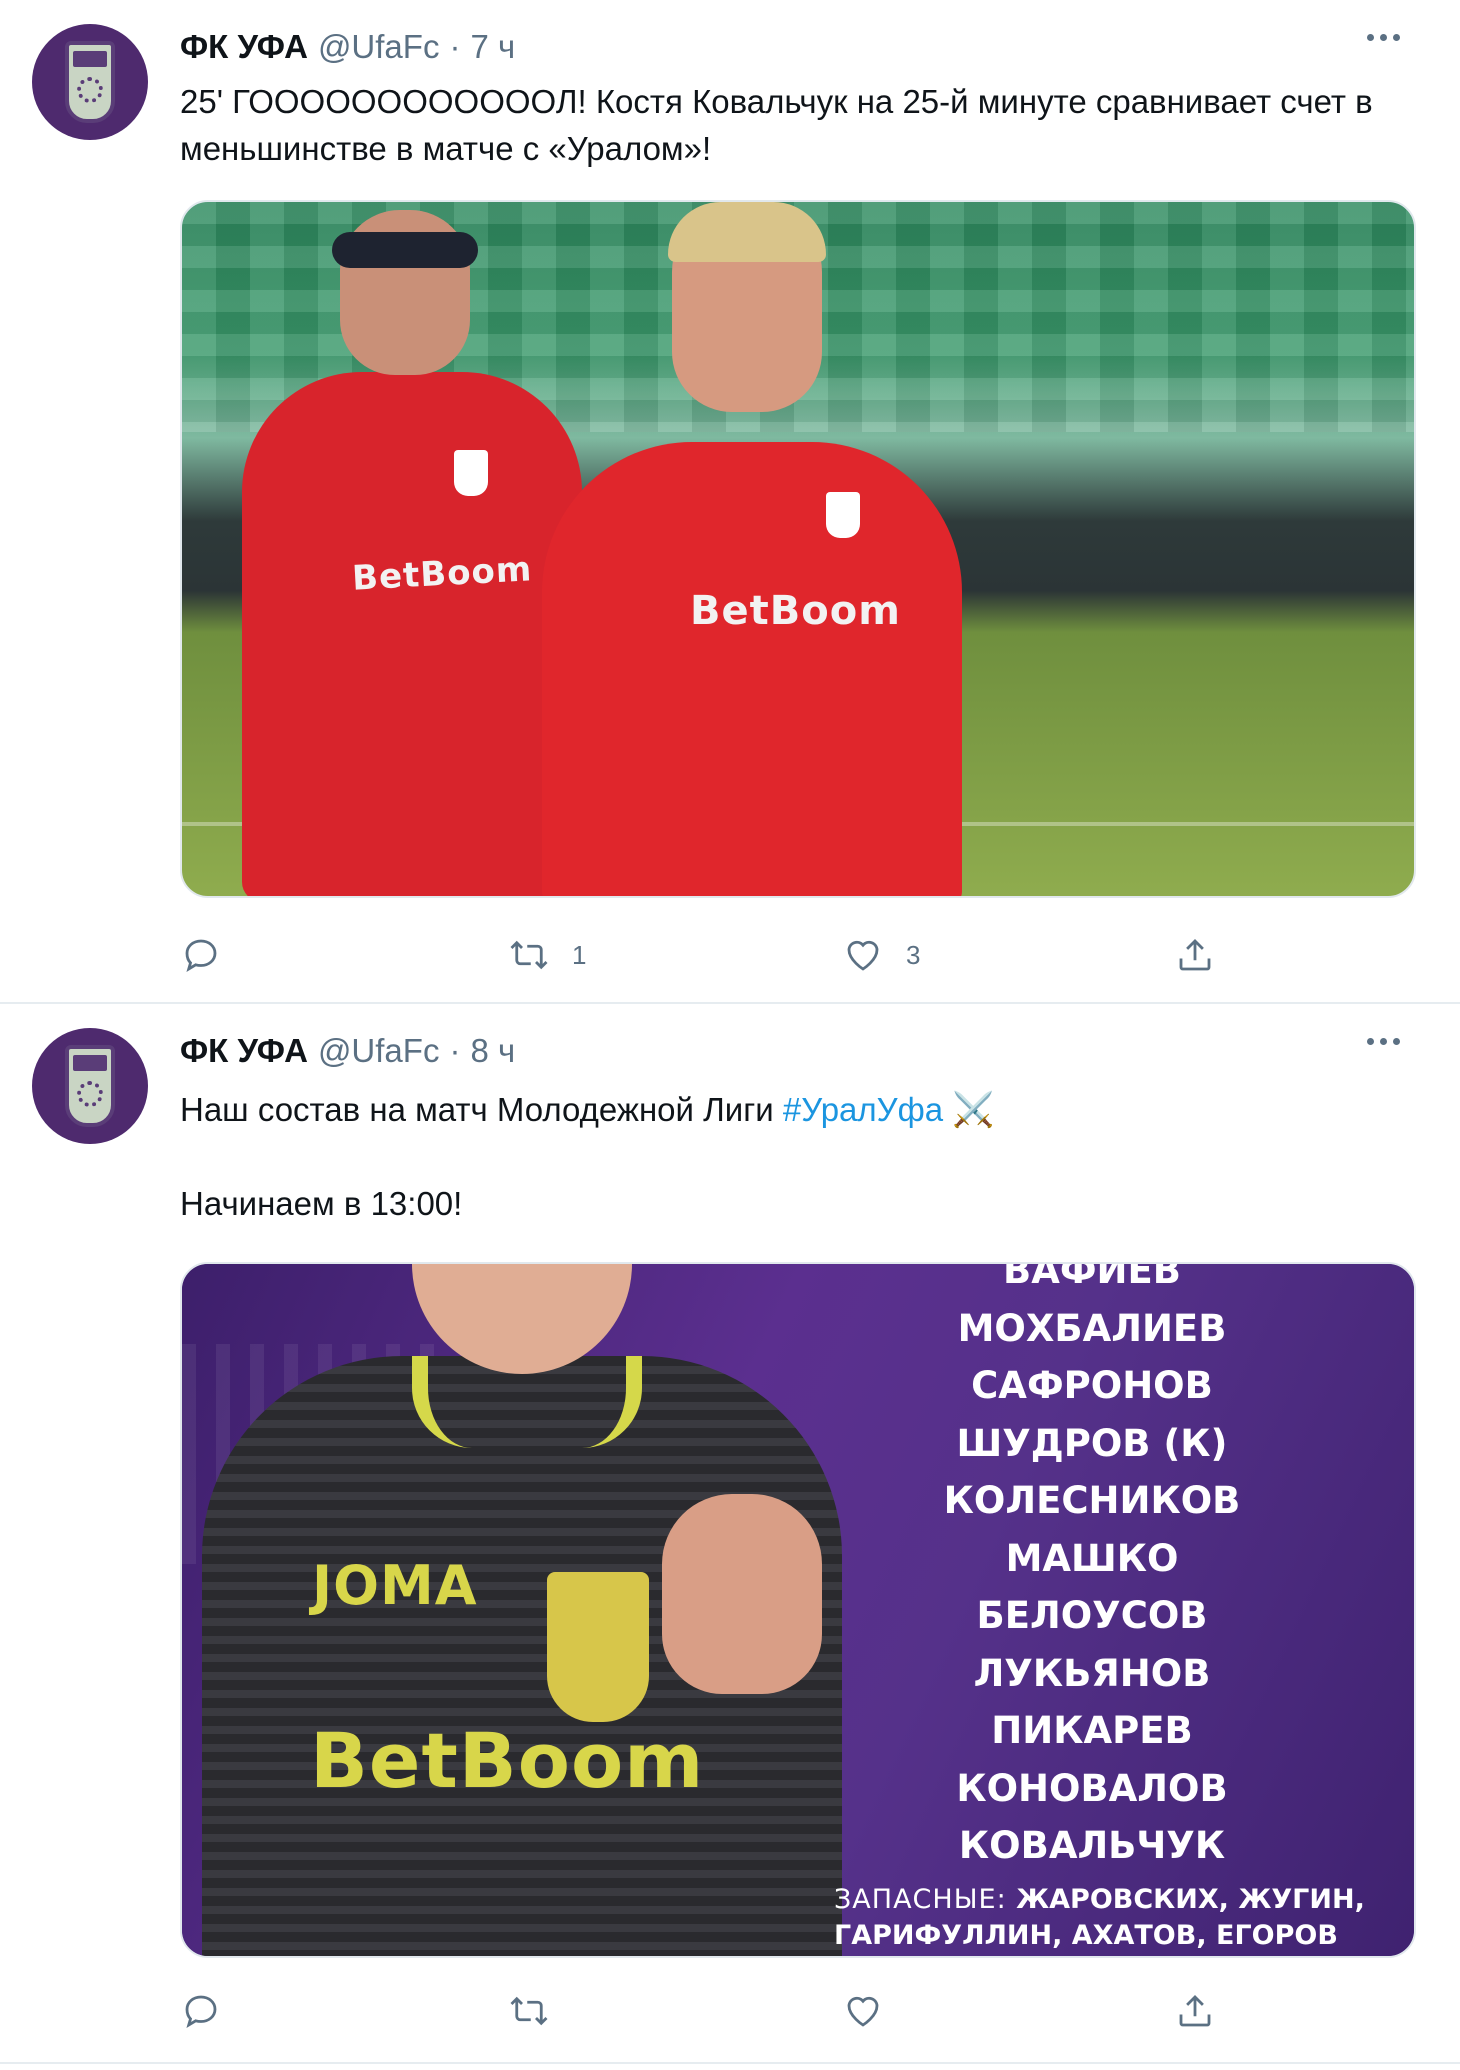 This screenshot has width=1460, height=2070. What do you see at coordinates (1092, 1673) in the screenshot?
I see `lineup-player: ЛУКЬЯНОВ` at bounding box center [1092, 1673].